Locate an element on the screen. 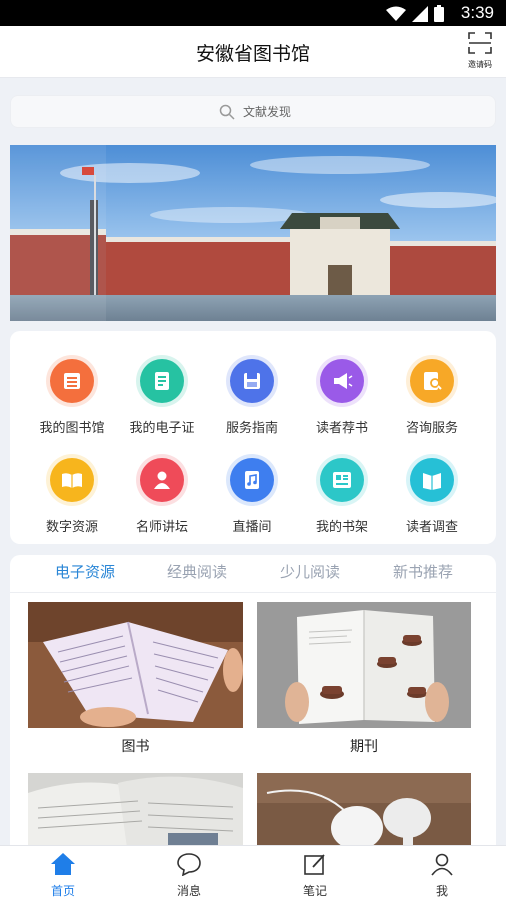 The image size is (506, 900). nav-home: 首页 is located at coordinates (63, 875).